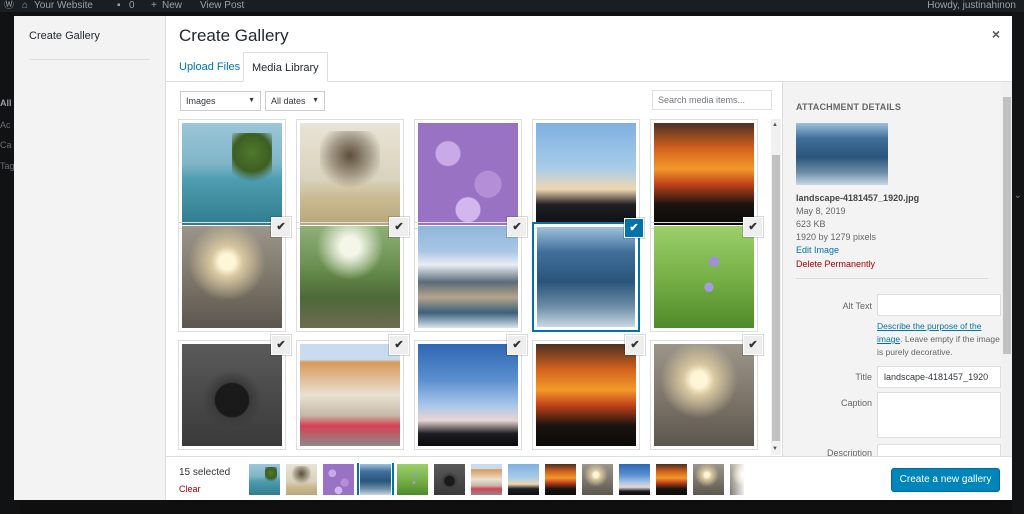 This screenshot has width=1024, height=514. I want to click on scroll-up-arrow-icon: ▲, so click(775, 125).